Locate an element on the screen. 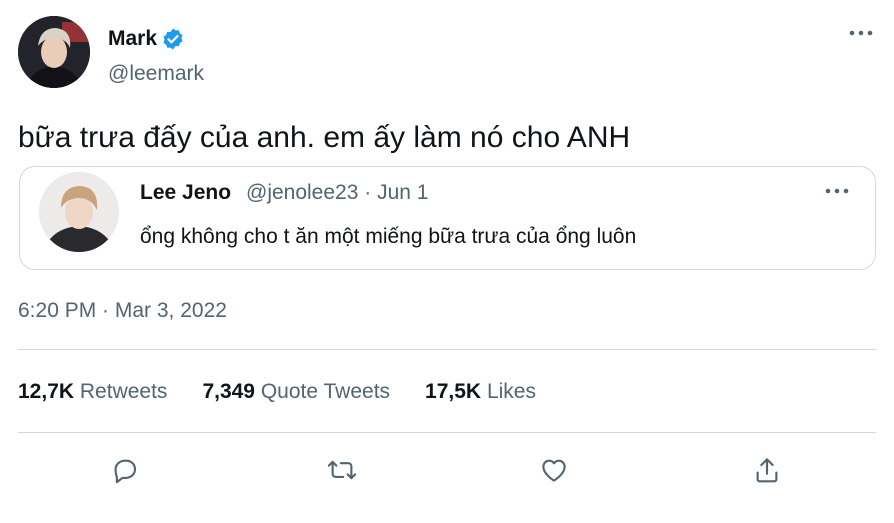  quoted-author-handle-date: @jenolee23 · Jun 1 is located at coordinates (337, 193).